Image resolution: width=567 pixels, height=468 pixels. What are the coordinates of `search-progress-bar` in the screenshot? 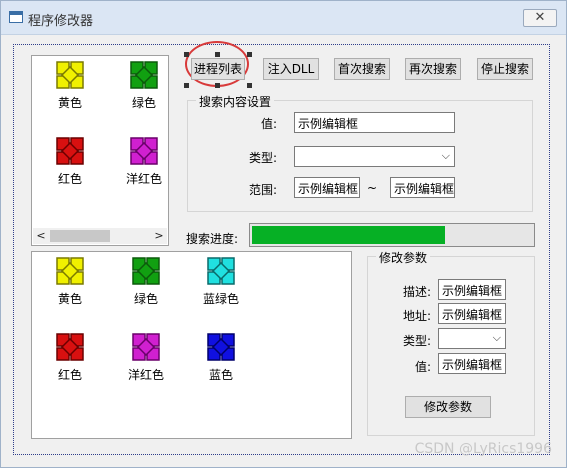 It's located at (392, 235).